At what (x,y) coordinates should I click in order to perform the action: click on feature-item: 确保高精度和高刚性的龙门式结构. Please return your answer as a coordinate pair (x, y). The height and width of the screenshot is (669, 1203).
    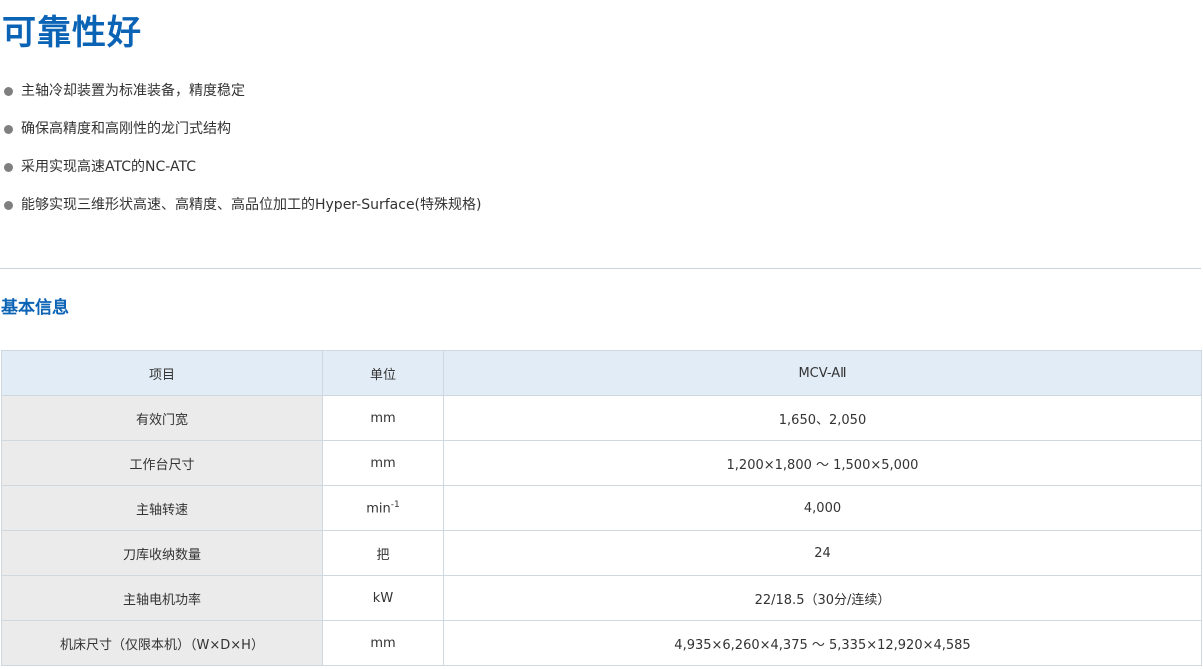
    Looking at the image, I should click on (240, 137).